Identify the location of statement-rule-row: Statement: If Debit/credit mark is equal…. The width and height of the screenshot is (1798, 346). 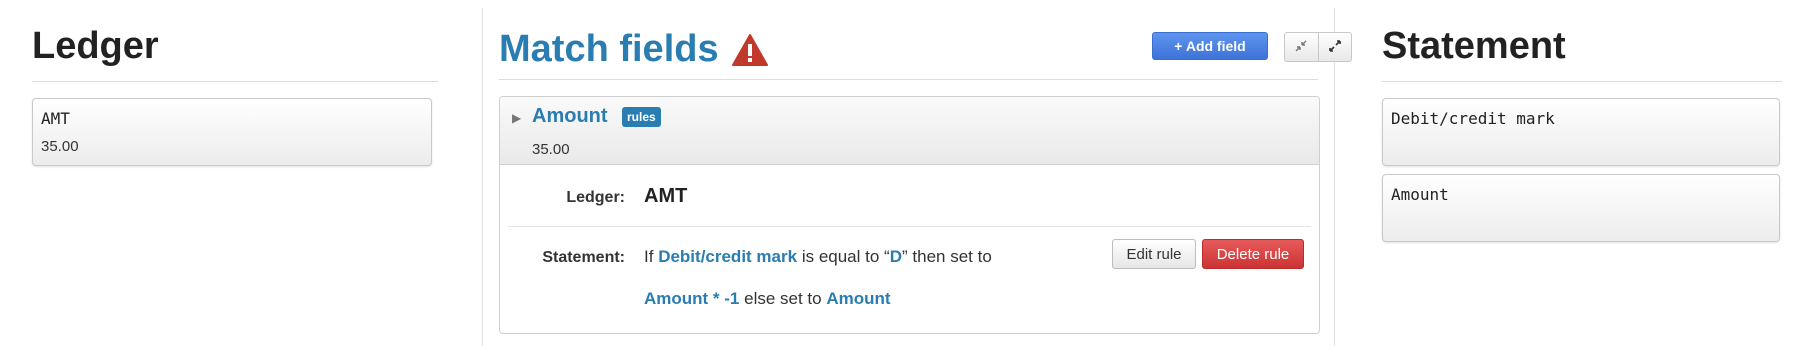
(909, 280).